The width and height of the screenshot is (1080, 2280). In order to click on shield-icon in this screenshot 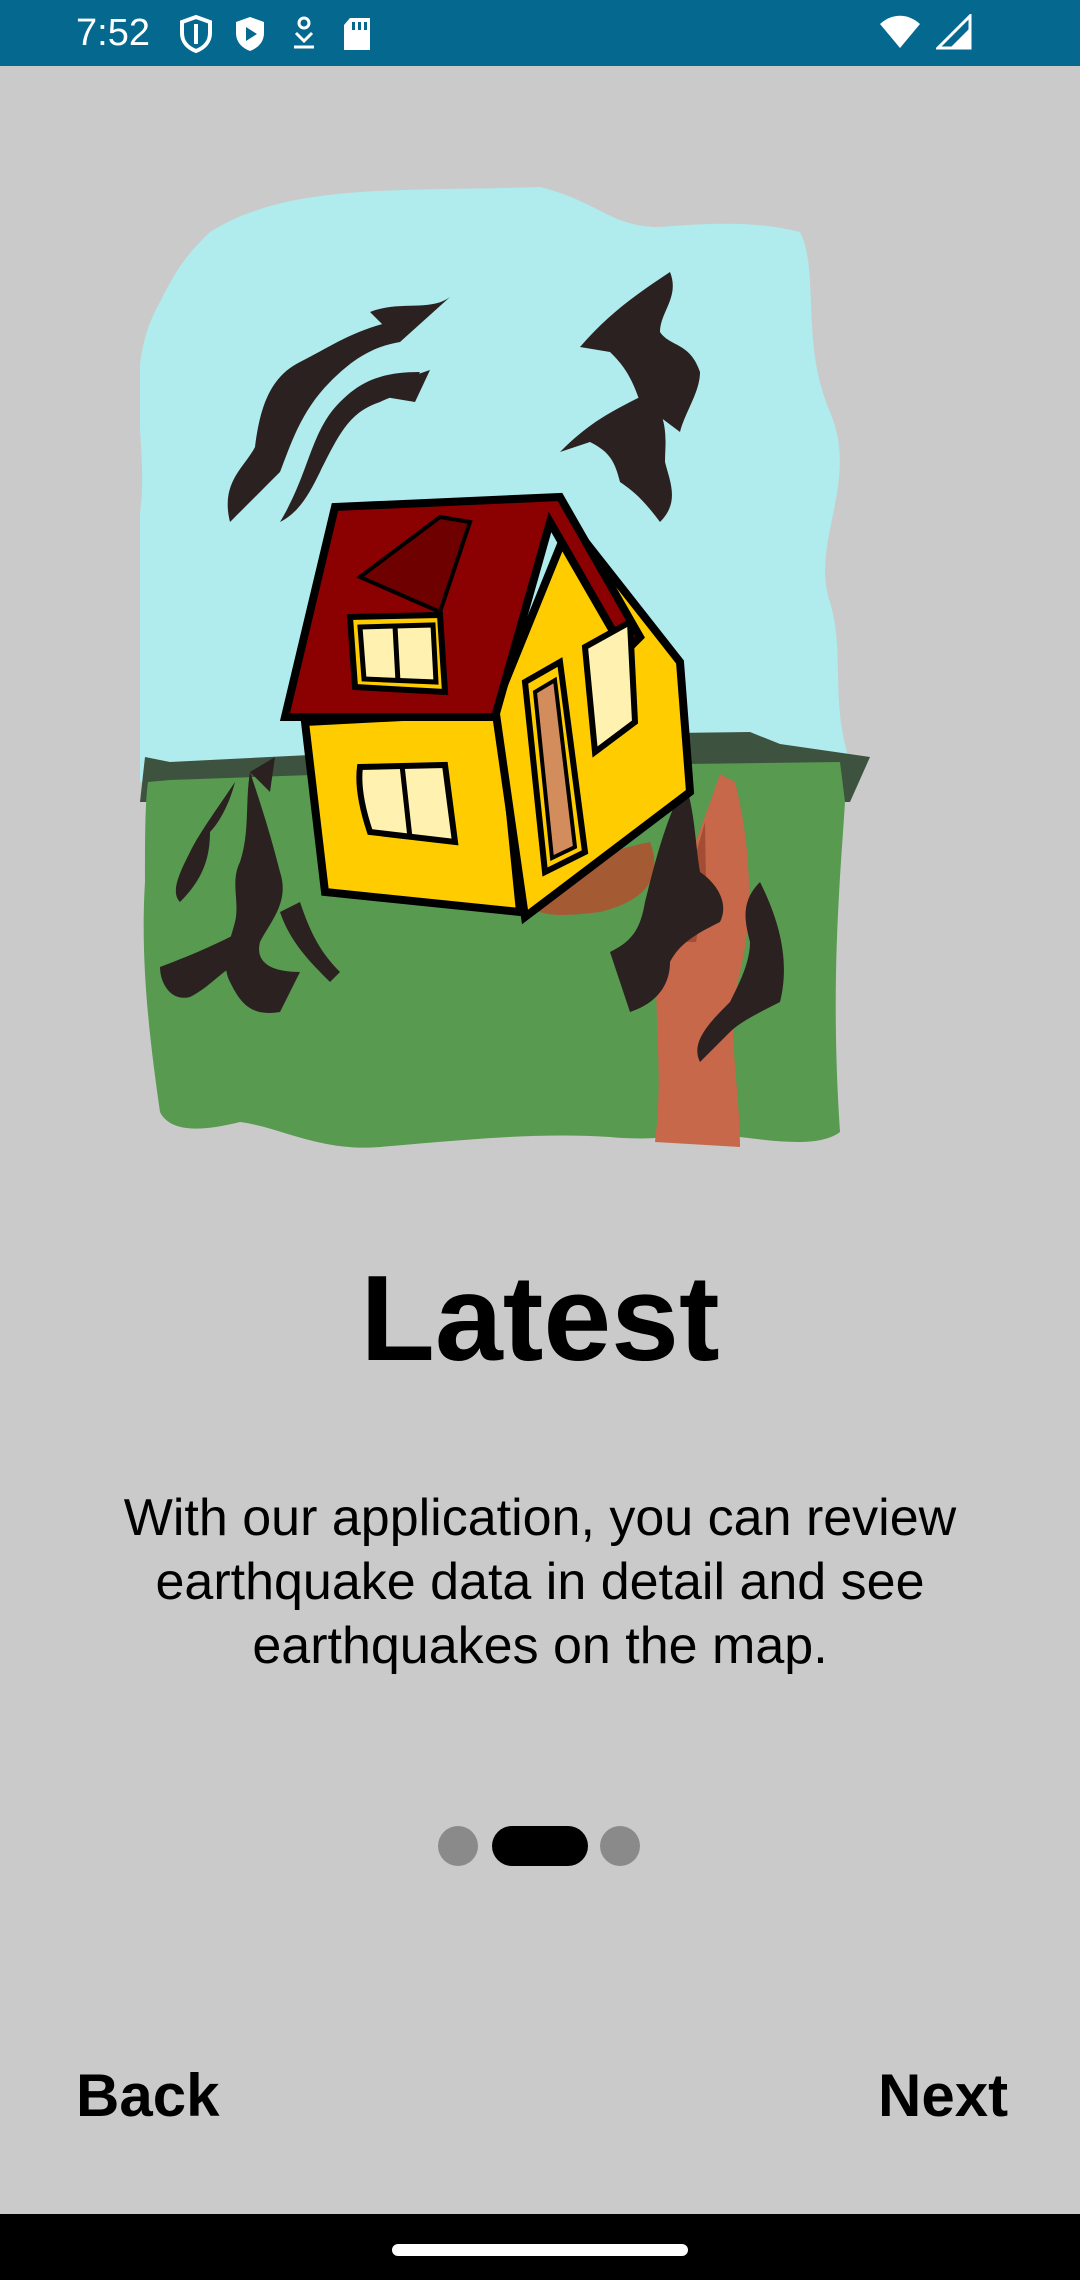, I will do `click(196, 34)`.